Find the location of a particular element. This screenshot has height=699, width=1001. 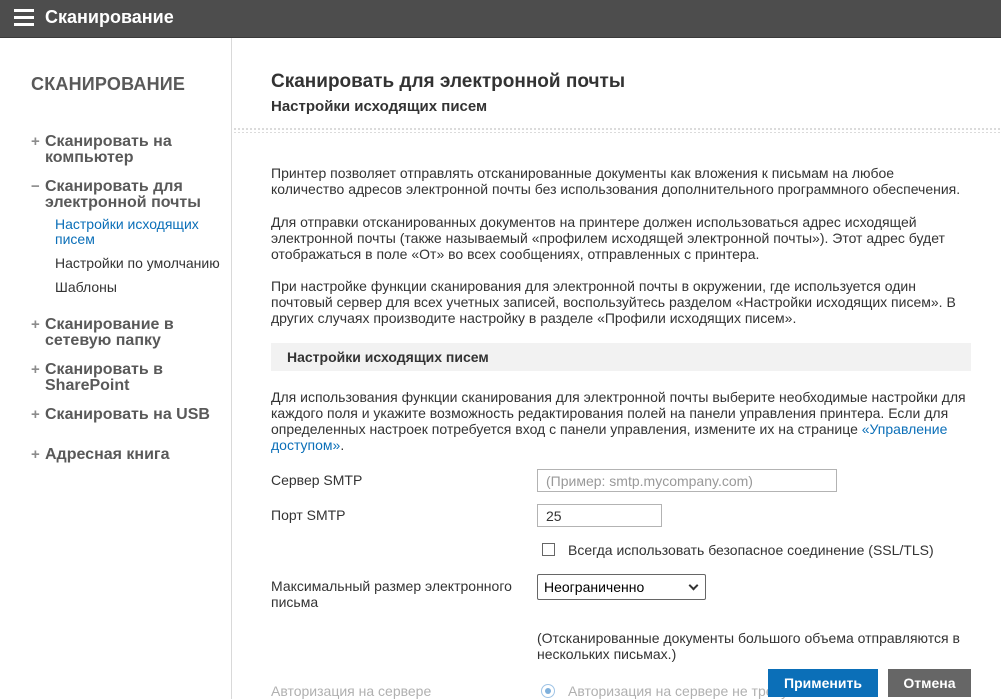

sidebar-item-label: Сканирование в сетевую папку is located at coordinates (109, 332).